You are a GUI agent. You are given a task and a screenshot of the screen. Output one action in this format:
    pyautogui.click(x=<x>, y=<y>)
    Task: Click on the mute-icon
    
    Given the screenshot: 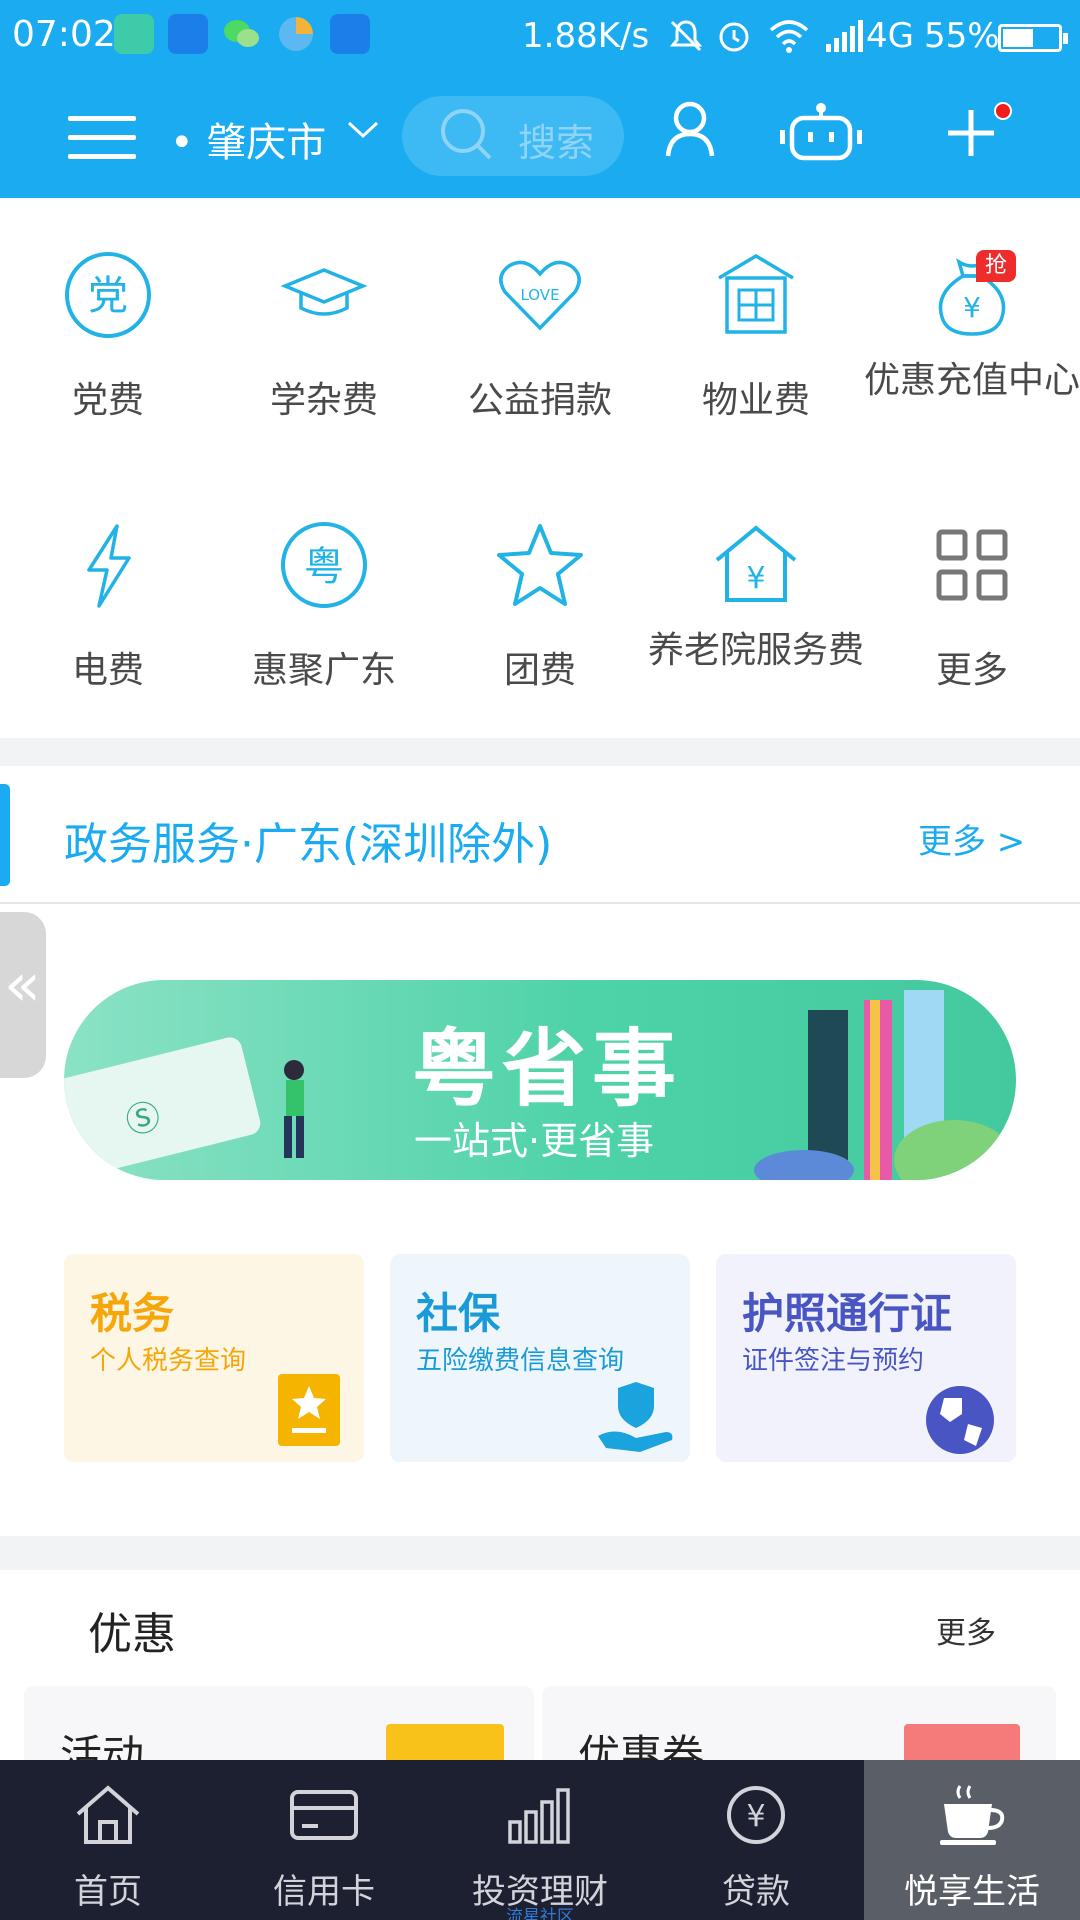 What is the action you would take?
    pyautogui.click(x=686, y=36)
    